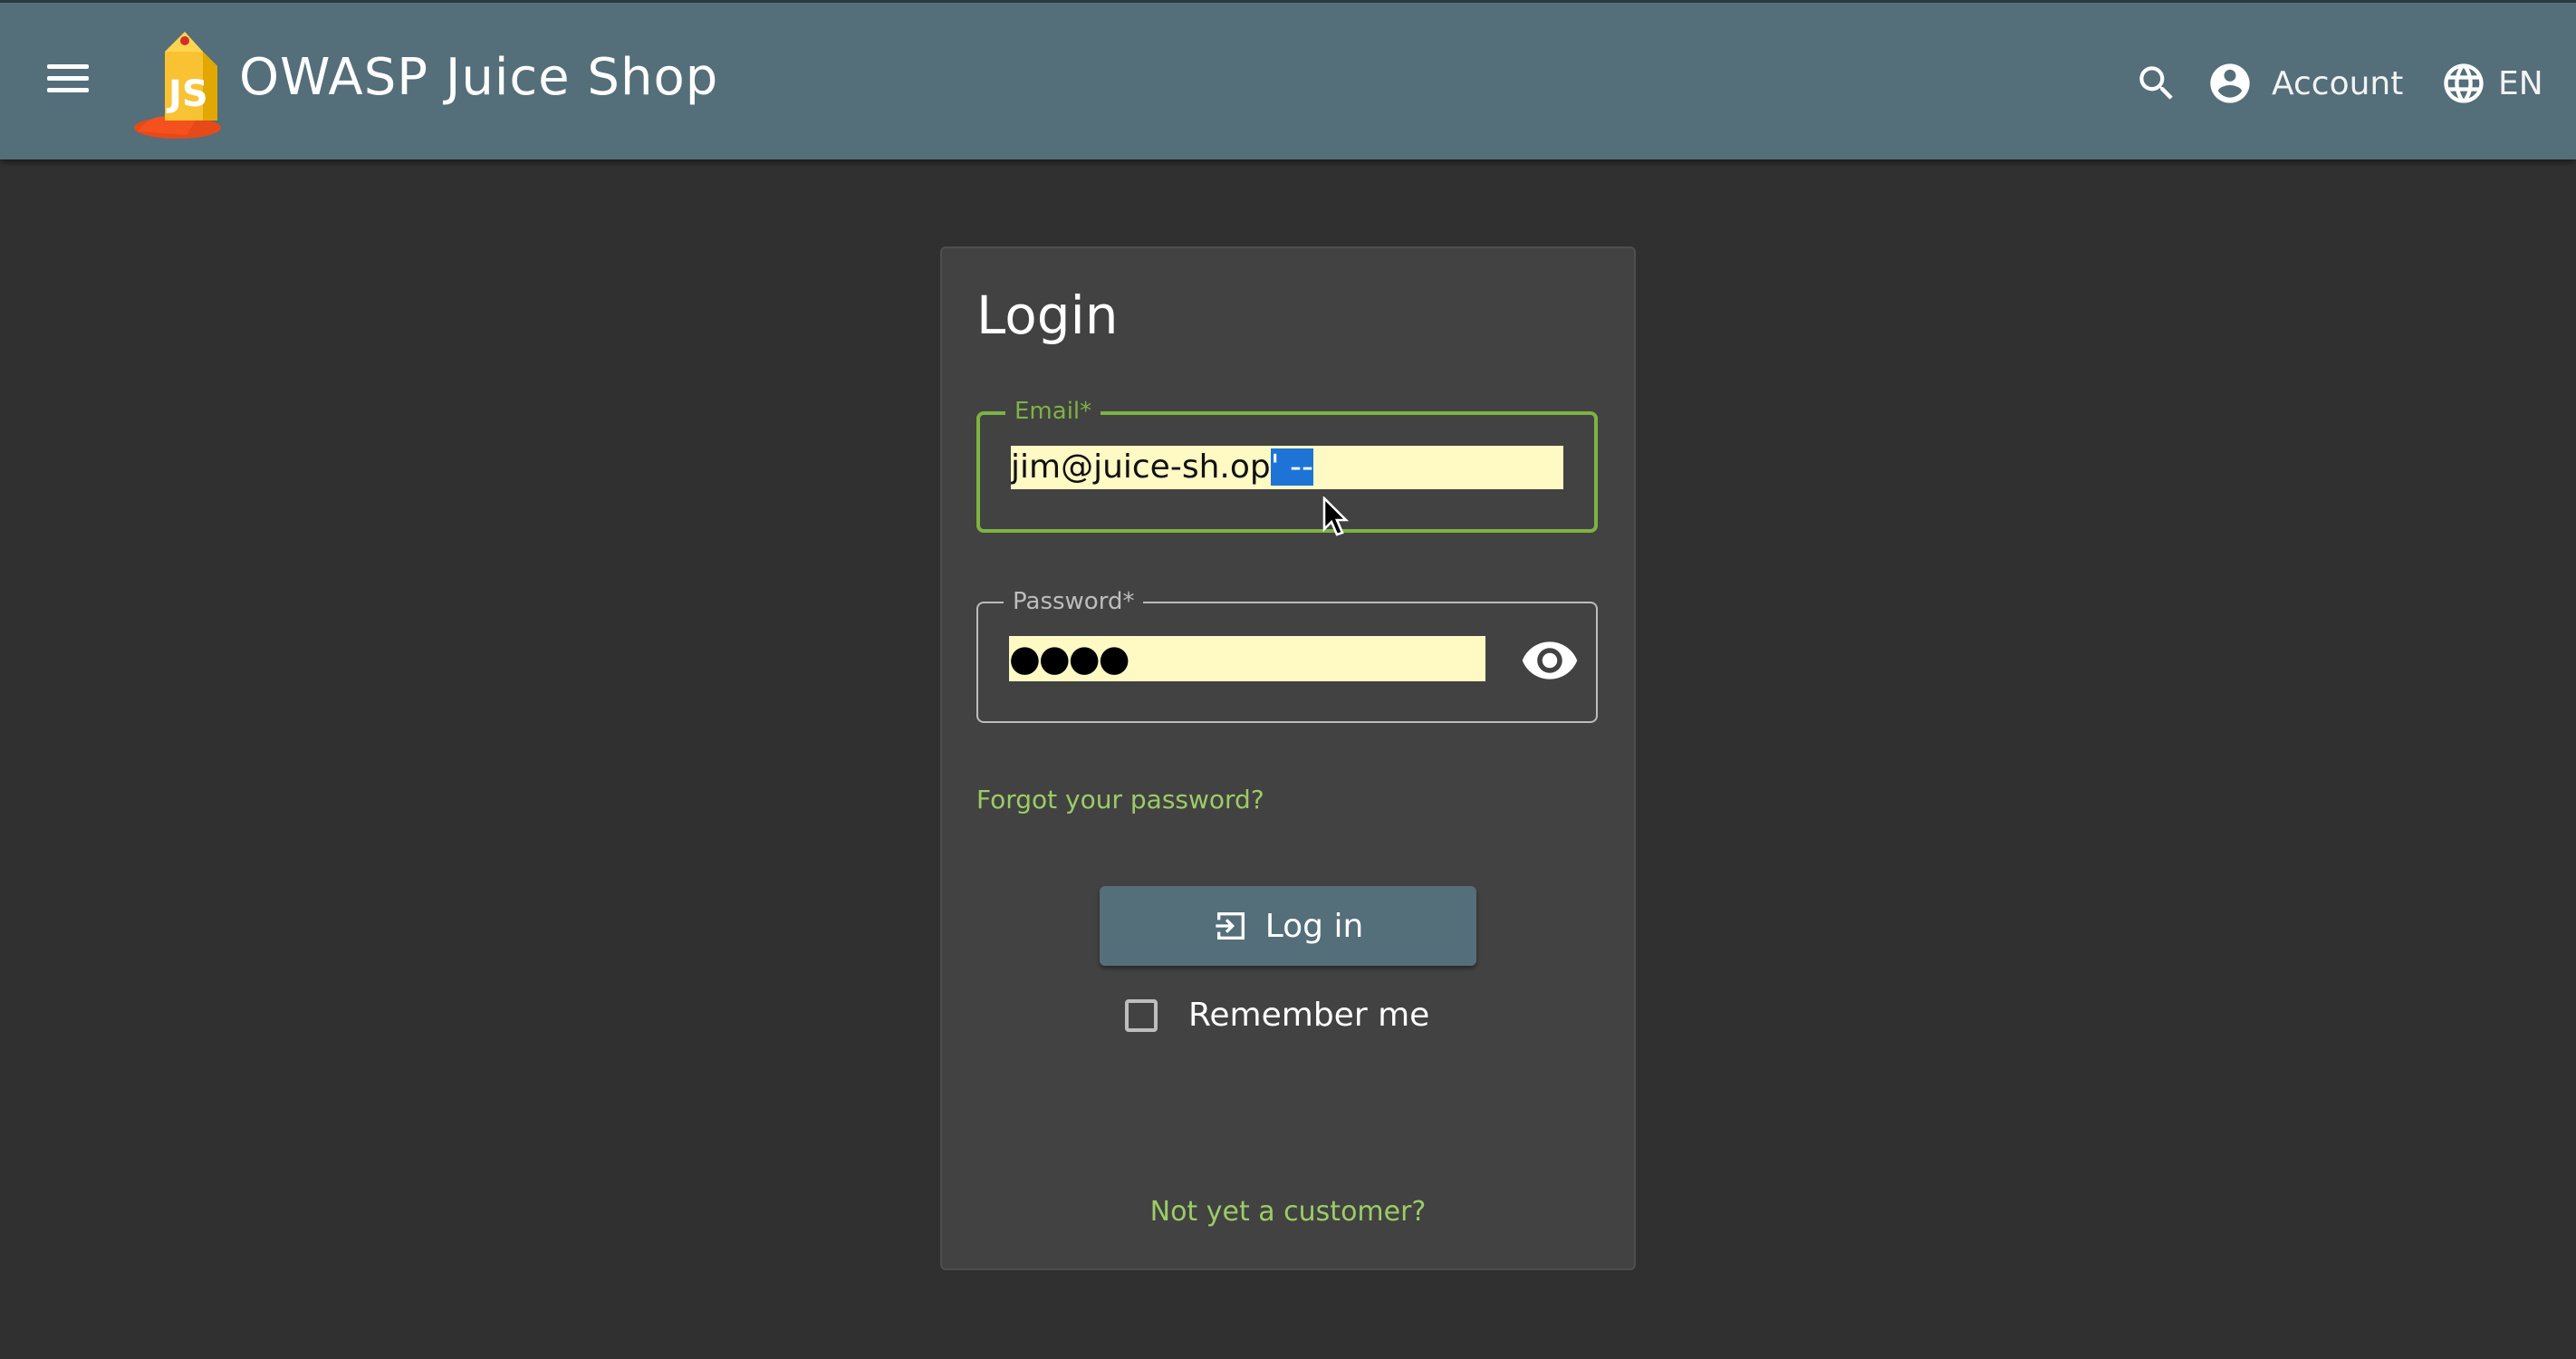 The width and height of the screenshot is (2576, 1359). Describe the element at coordinates (1336, 516) in the screenshot. I see `mouse-cursor-icon` at that location.